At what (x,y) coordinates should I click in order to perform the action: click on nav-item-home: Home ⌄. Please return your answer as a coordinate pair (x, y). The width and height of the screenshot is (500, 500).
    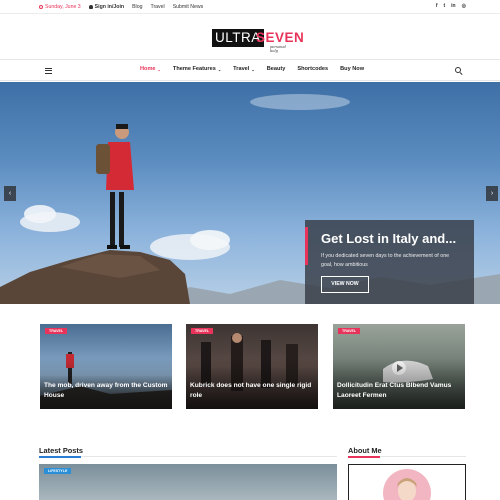
    Looking at the image, I should click on (150, 69).